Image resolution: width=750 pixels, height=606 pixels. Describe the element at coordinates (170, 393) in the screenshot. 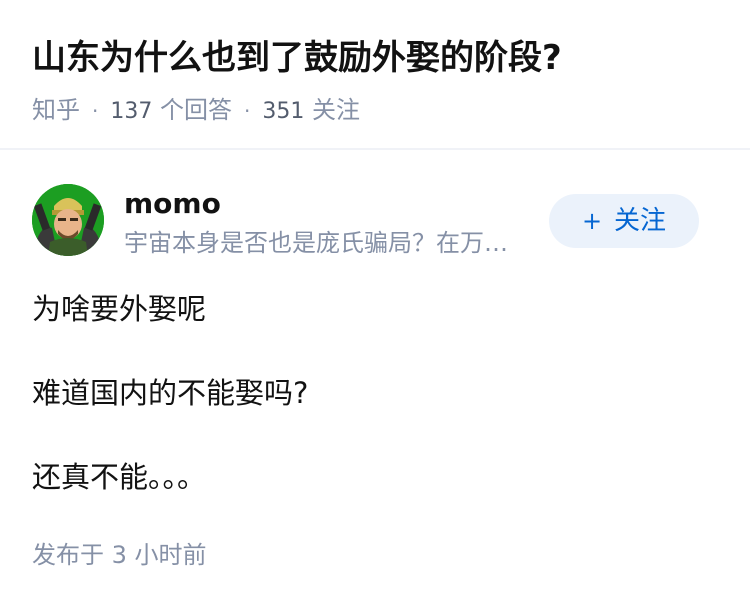

I see `answer-paragraph: 难道国内的不能娶吗?` at that location.